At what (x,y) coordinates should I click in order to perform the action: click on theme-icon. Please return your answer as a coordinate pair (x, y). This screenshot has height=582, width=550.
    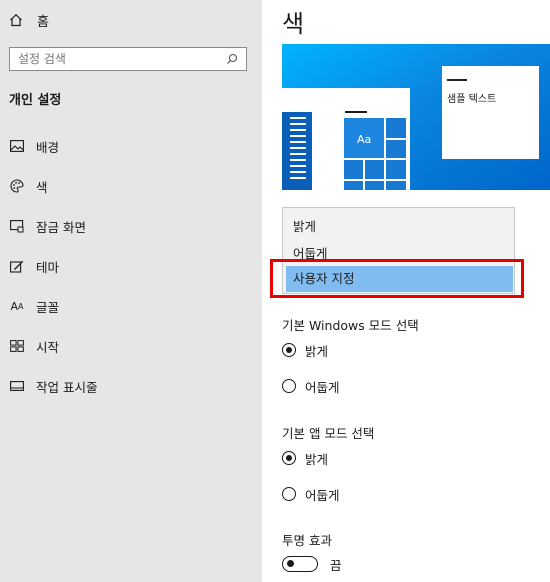
    Looking at the image, I should click on (17, 266).